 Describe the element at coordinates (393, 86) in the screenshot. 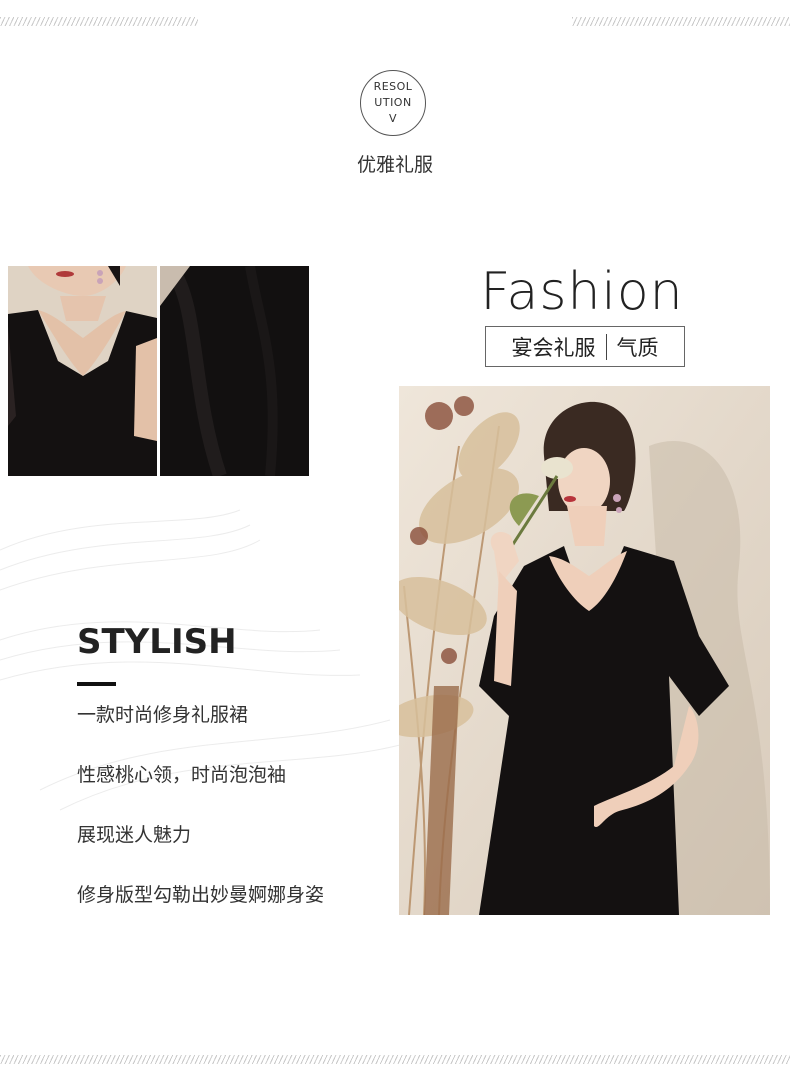

I see `badge-line-1: RESOL` at that location.